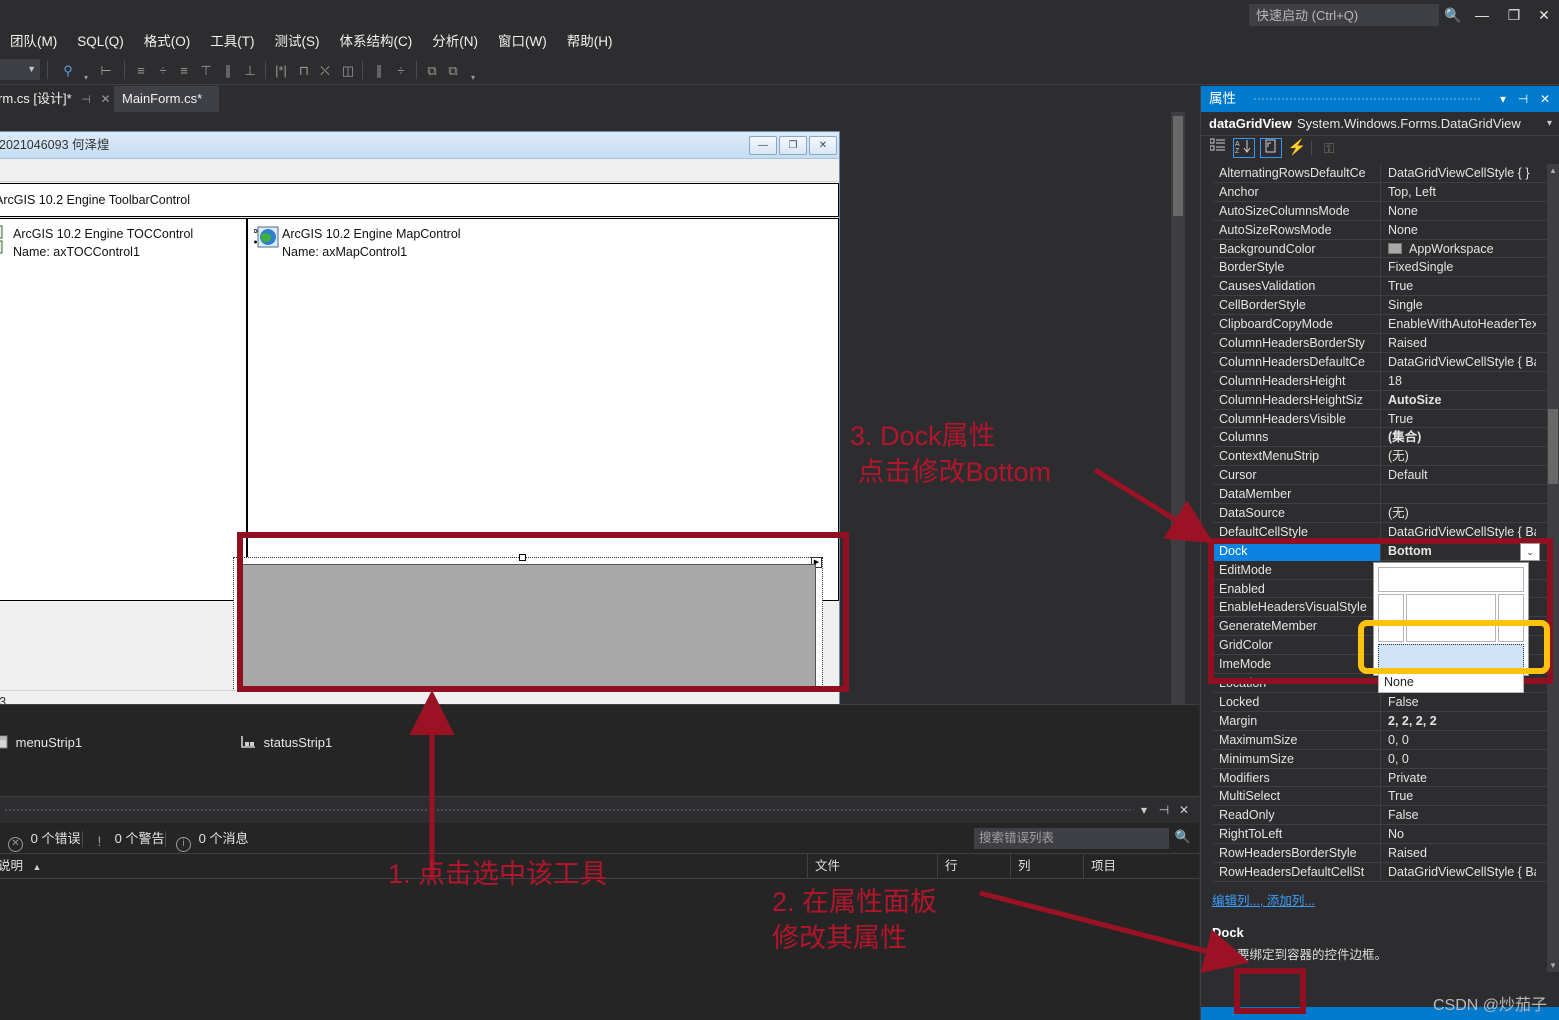 The image size is (1559, 1020). I want to click on property-row-modifiers: Modifiers Private, so click(1380, 778).